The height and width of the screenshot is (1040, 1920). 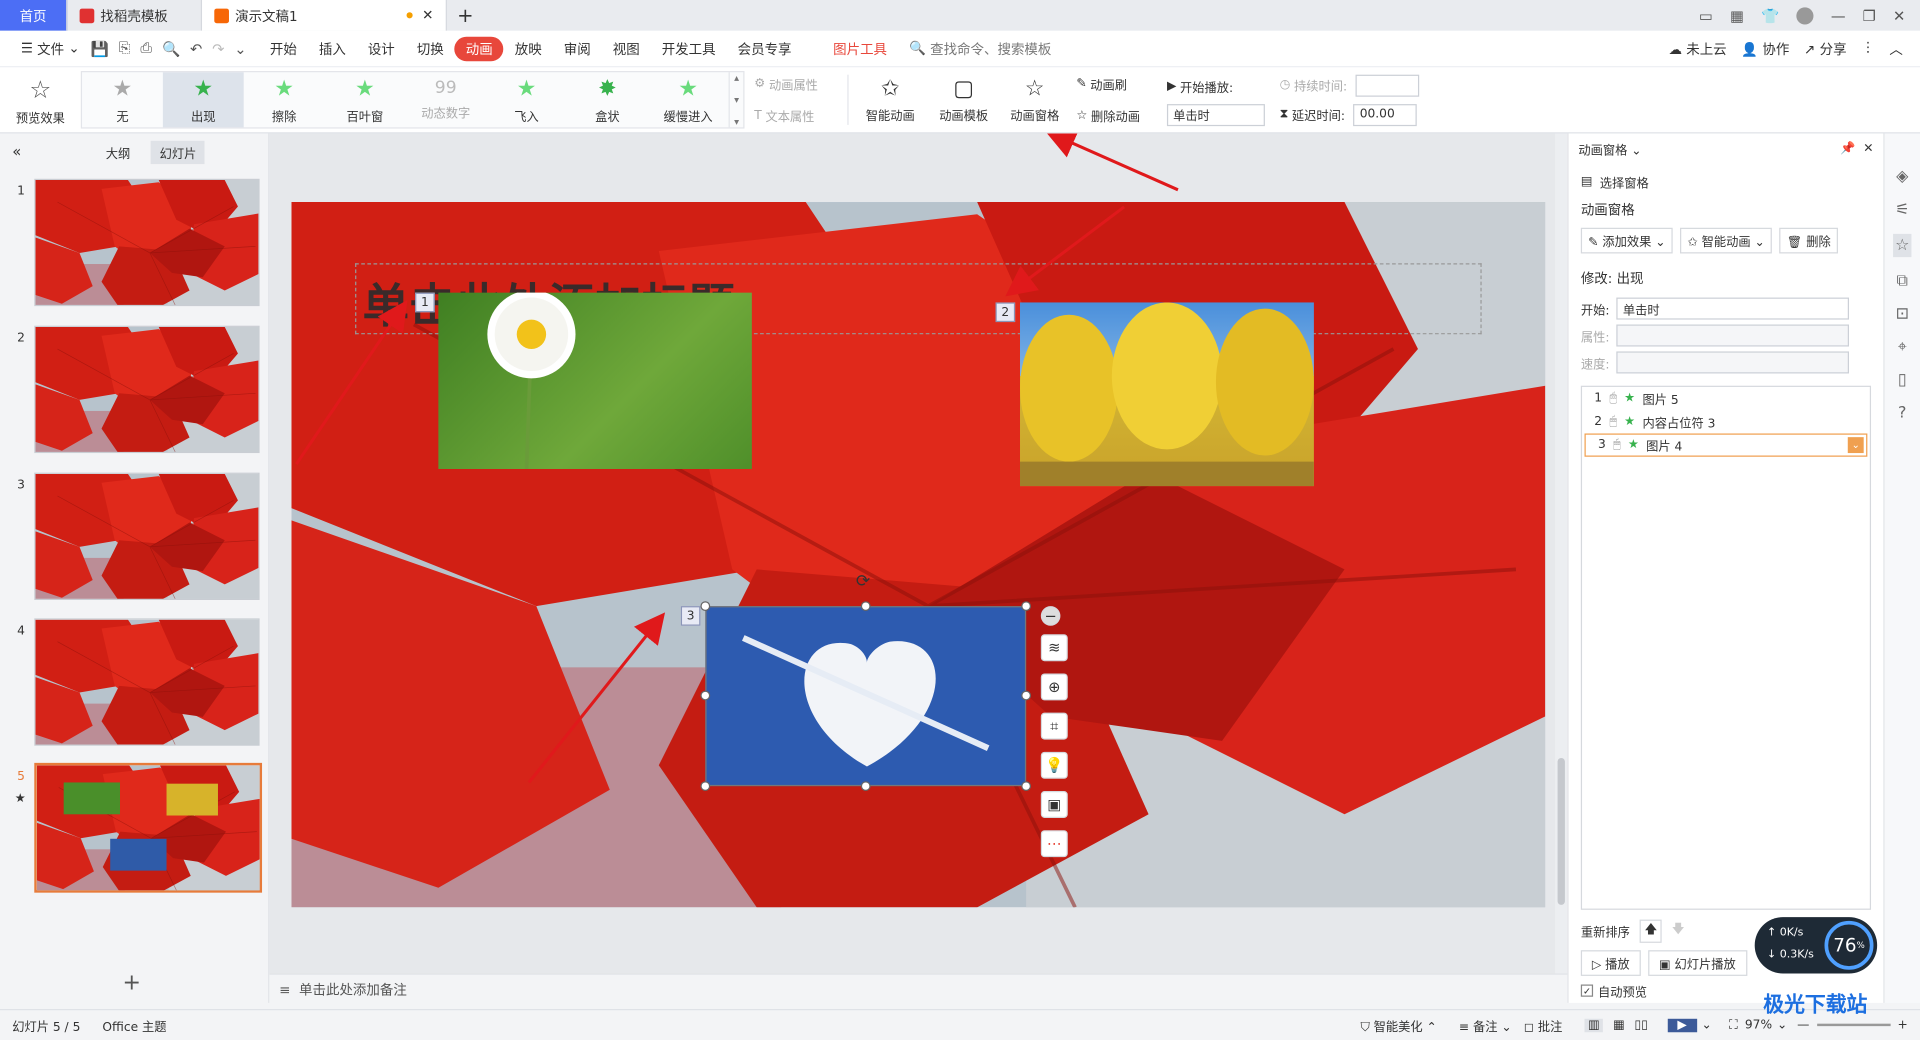 I want to click on duration-field, so click(x=1387, y=85).